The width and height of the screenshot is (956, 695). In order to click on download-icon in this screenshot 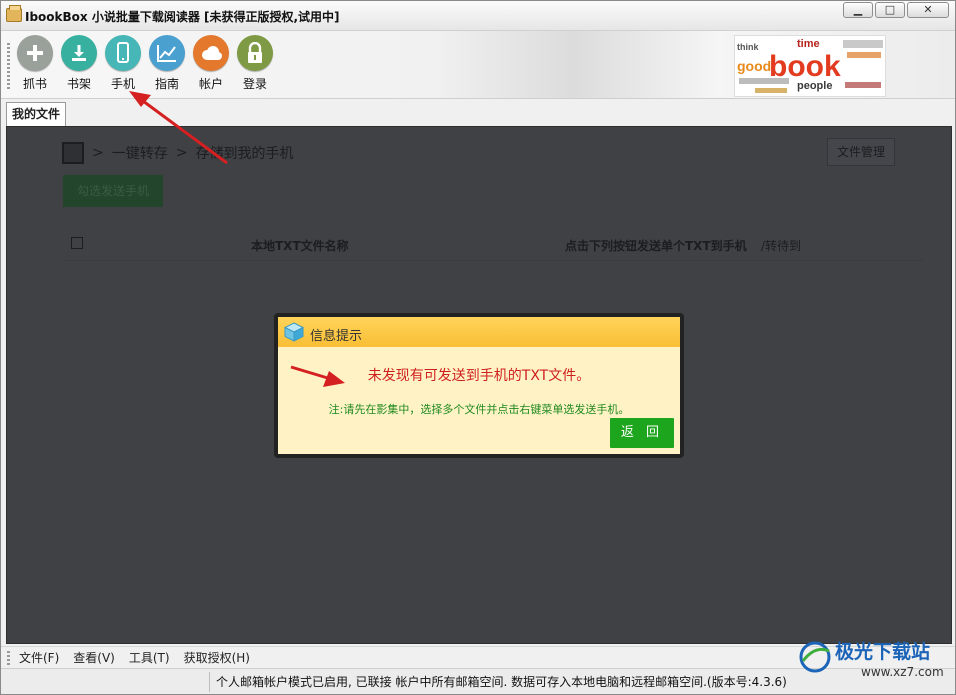, I will do `click(79, 53)`.